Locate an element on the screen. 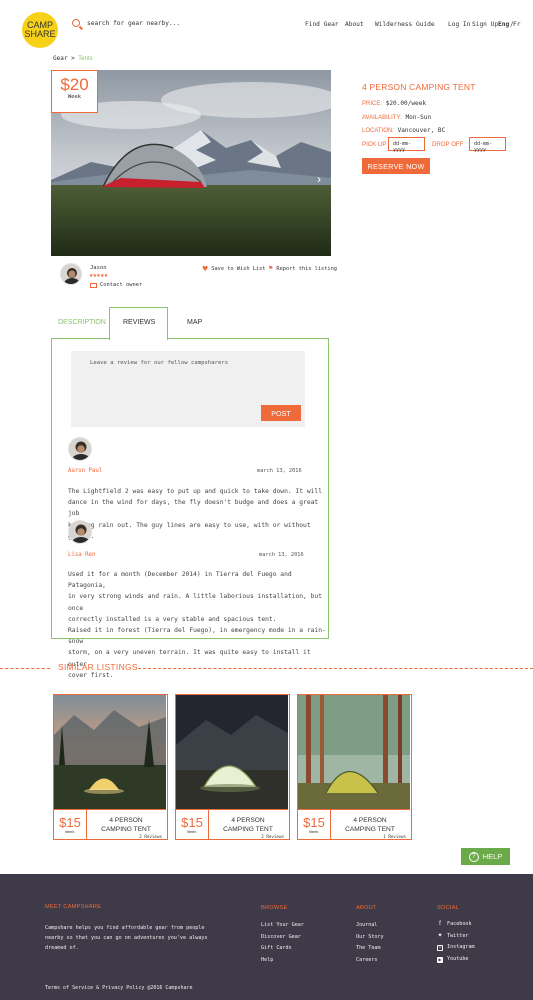 The height and width of the screenshot is (1000, 533). footer-link-discover-gear: Discover Gear is located at coordinates (282, 938).